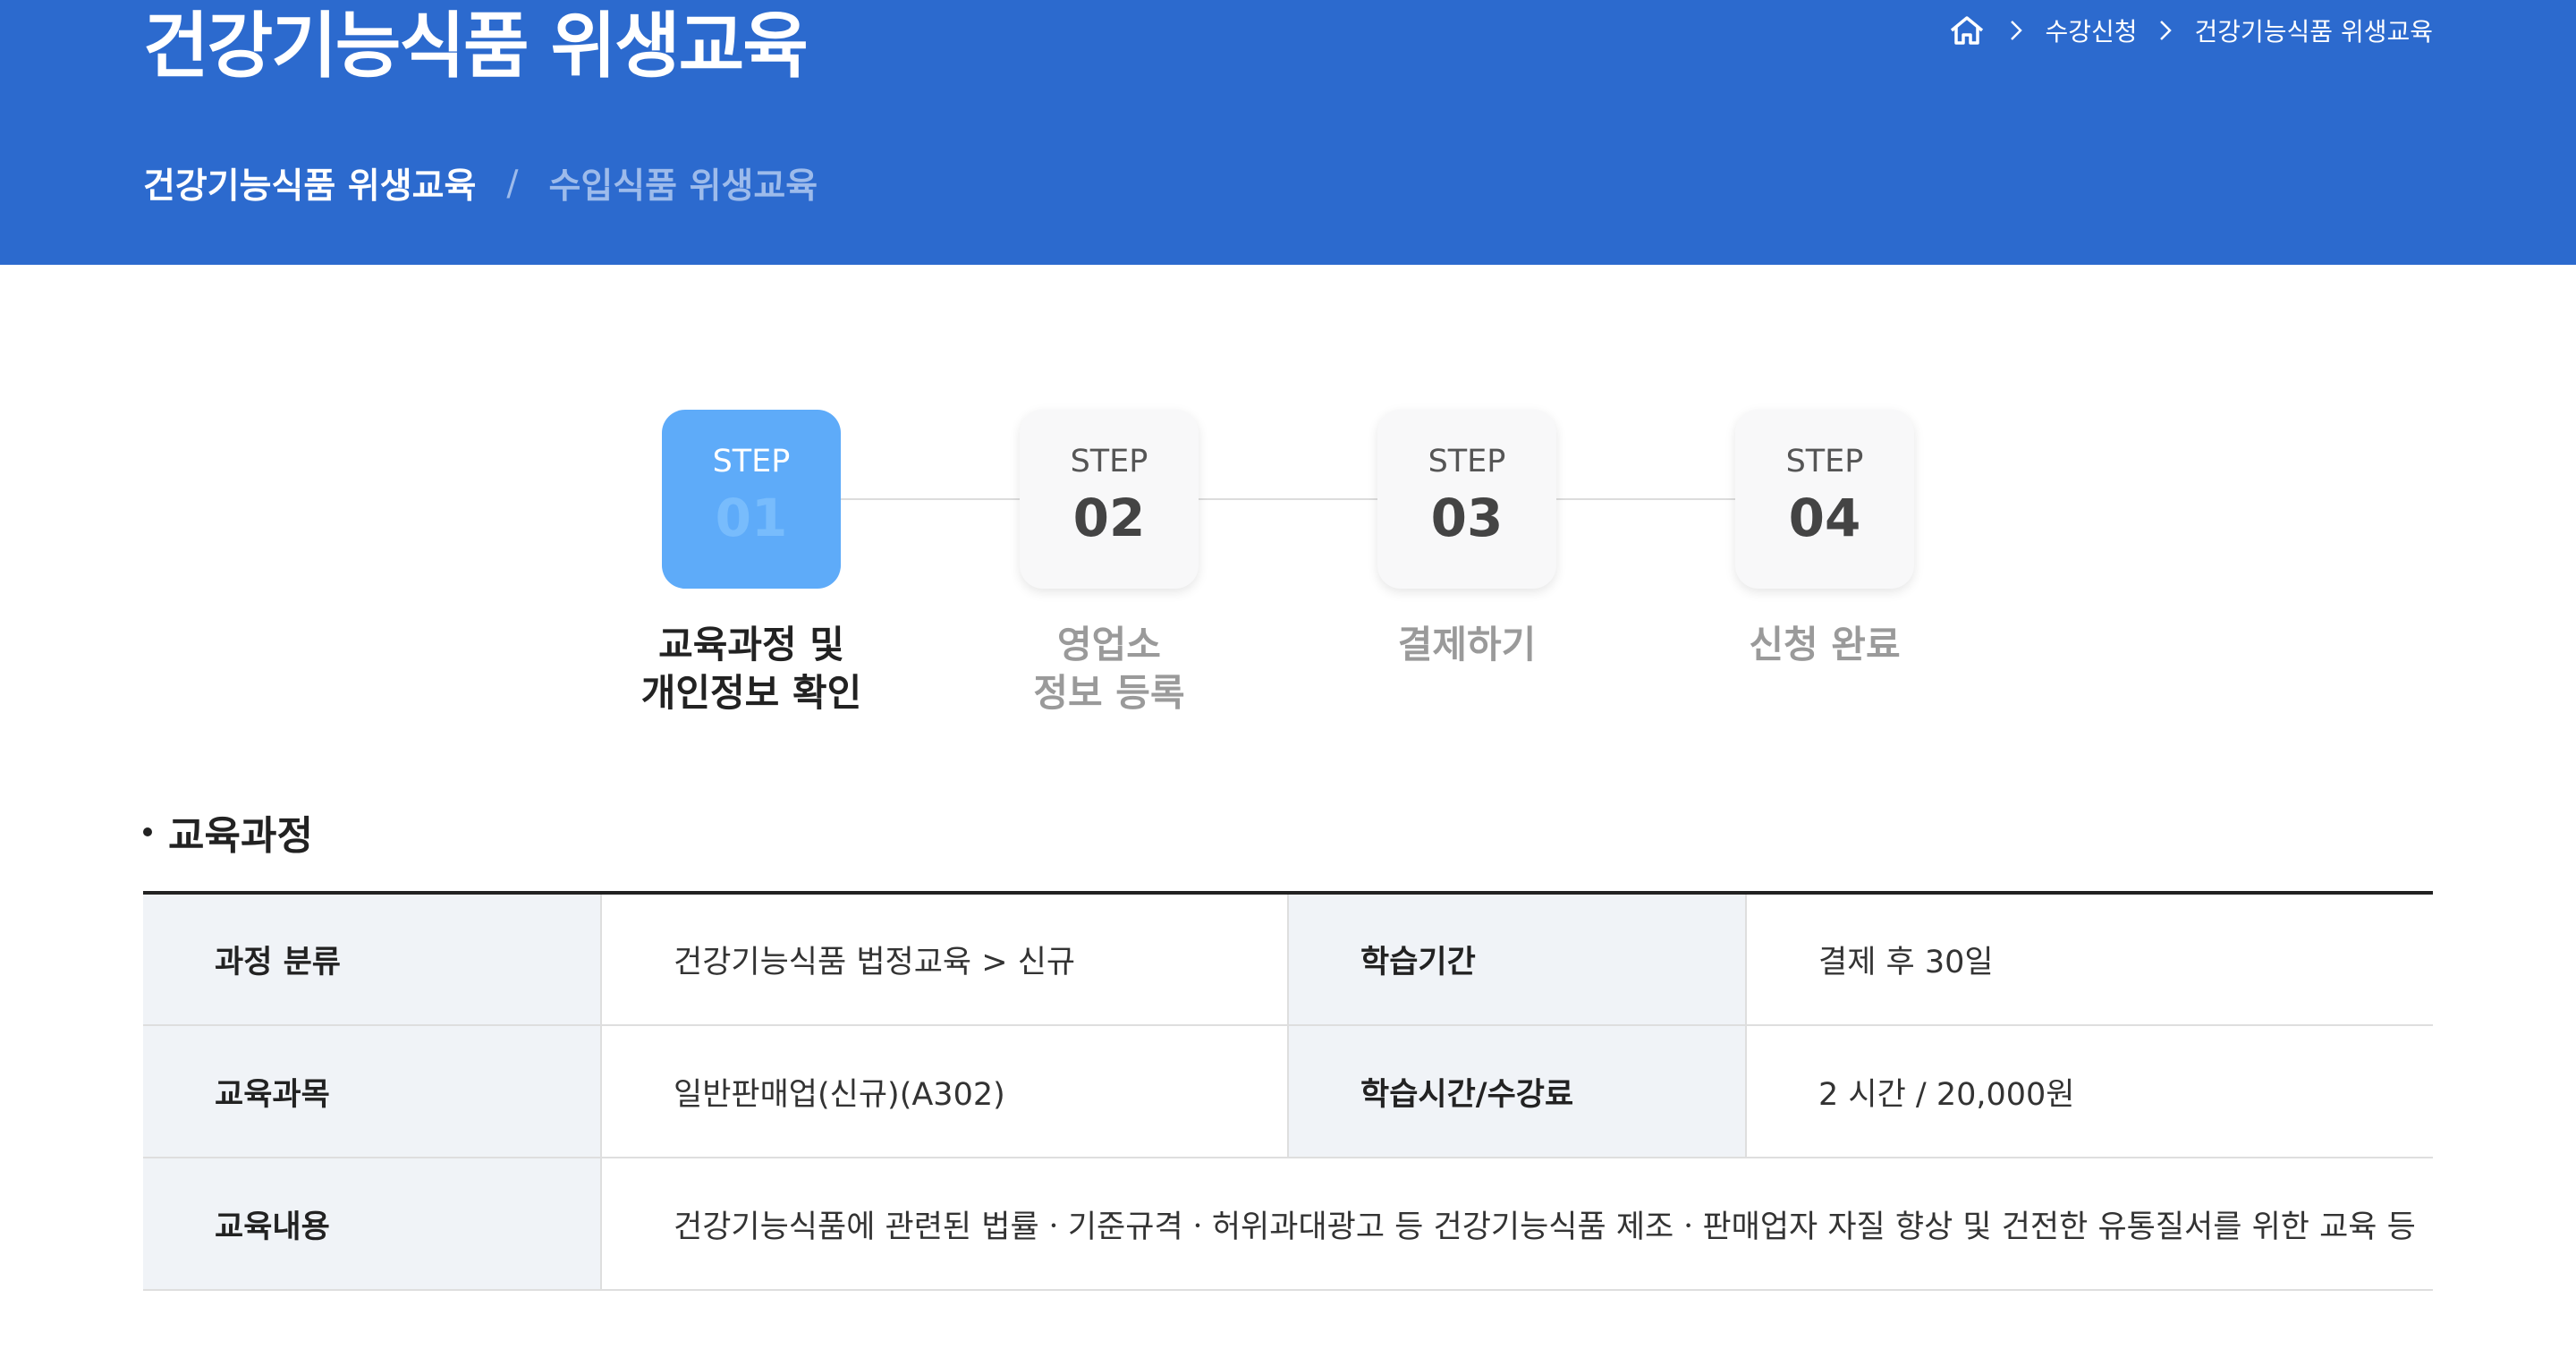  I want to click on row-label: 과정 분류, so click(372, 960).